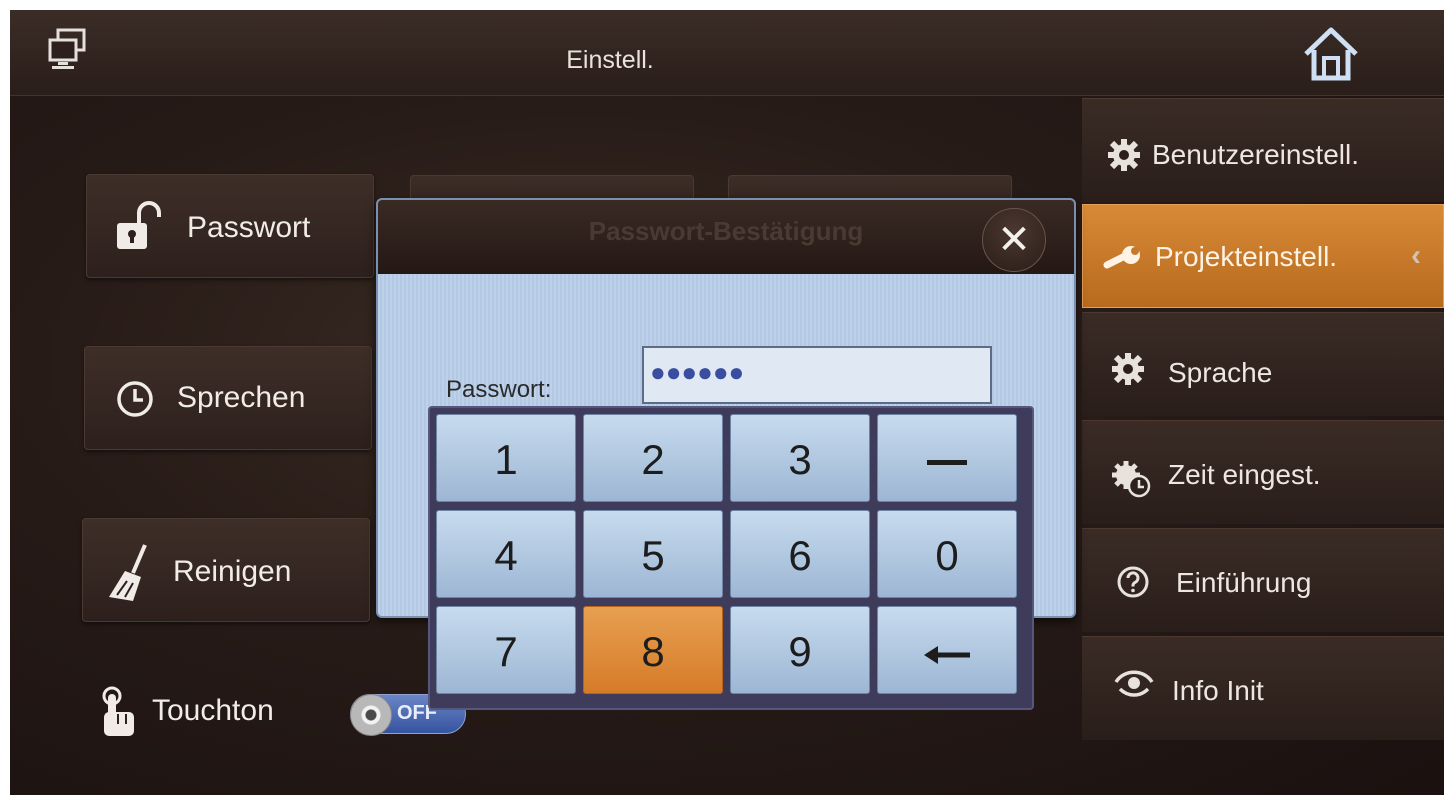 The image size is (1451, 803). I want to click on sidebar-item-label: Info Init, so click(1218, 690).